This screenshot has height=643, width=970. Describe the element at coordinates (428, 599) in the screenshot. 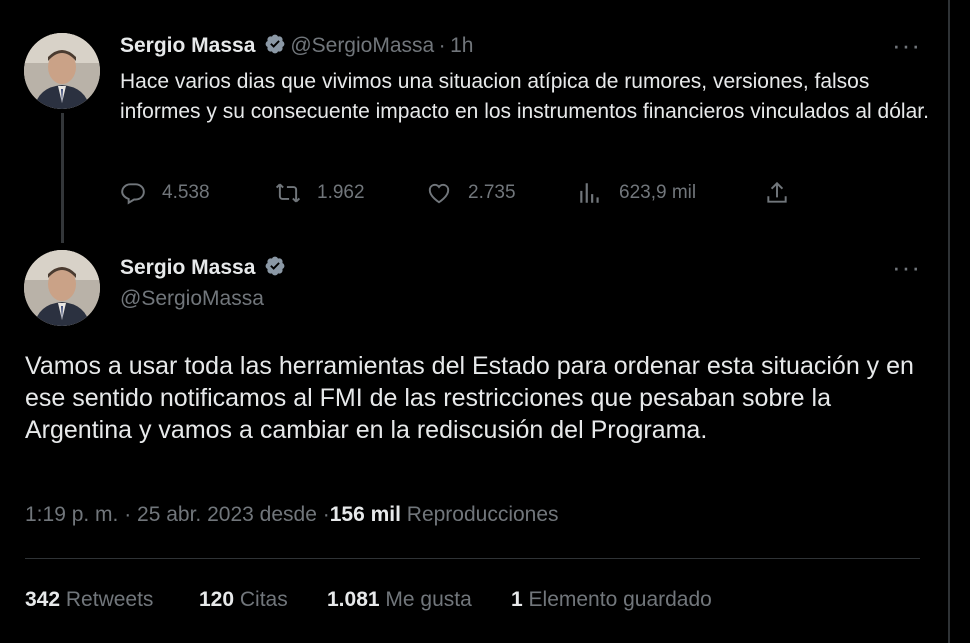

I see `likes-label: Me gusta` at that location.